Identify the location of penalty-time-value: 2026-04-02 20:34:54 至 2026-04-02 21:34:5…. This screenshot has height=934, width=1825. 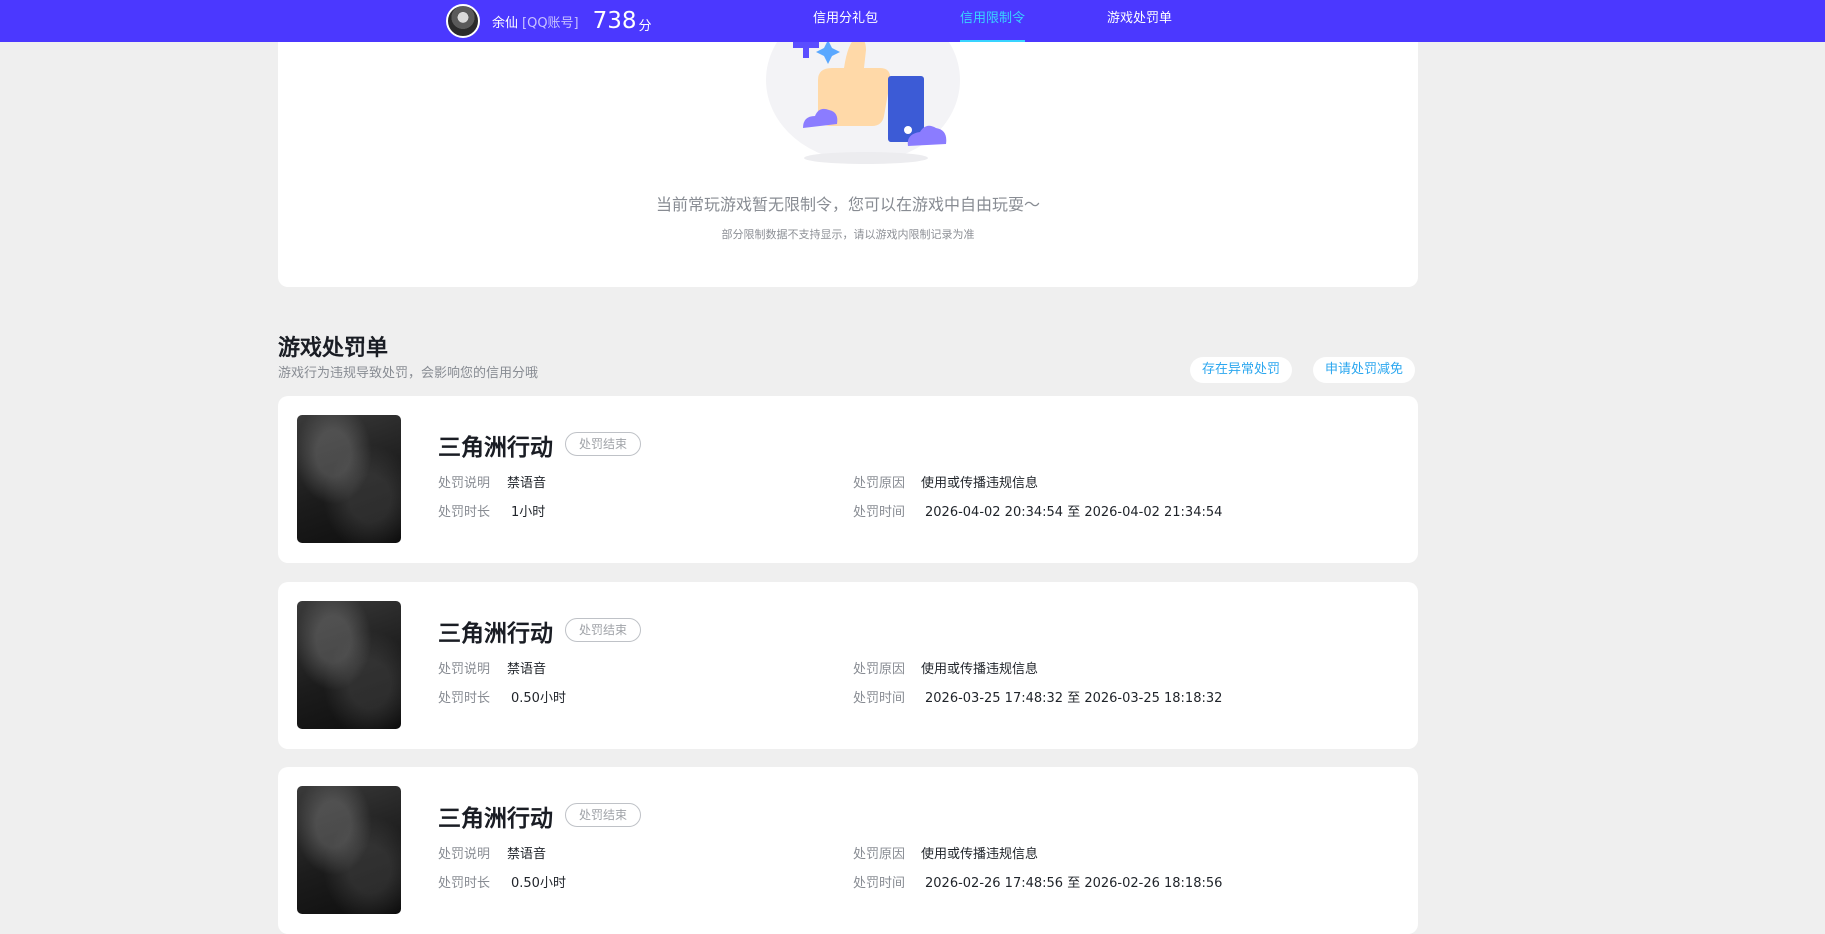
(1074, 512).